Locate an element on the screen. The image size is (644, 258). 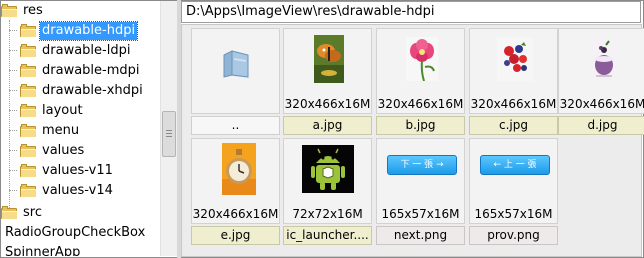
tree-item-label: drawable-ldpi is located at coordinates (86, 50).